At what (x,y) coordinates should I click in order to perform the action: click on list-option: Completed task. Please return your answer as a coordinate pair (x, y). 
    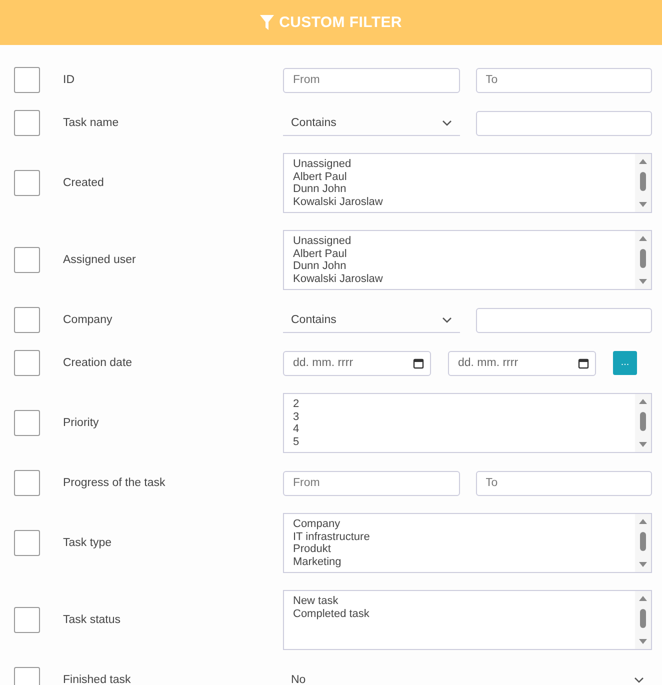
    Looking at the image, I should click on (459, 614).